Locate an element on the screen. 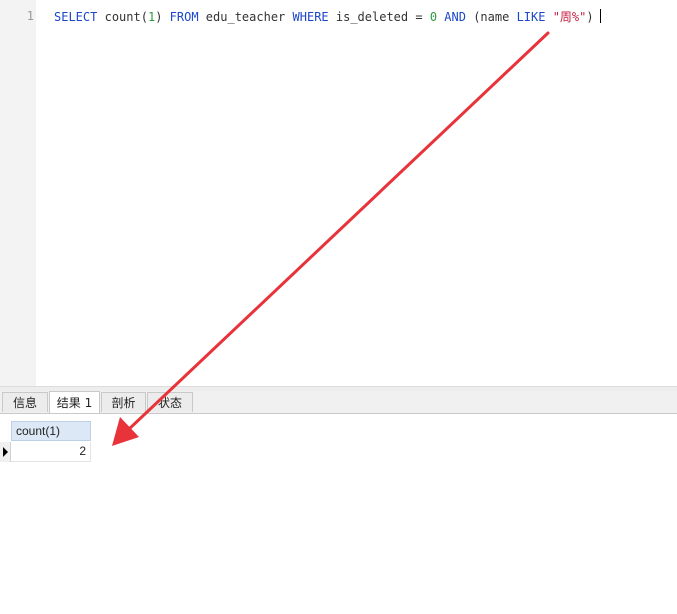  line-number: 1 is located at coordinates (30, 16).